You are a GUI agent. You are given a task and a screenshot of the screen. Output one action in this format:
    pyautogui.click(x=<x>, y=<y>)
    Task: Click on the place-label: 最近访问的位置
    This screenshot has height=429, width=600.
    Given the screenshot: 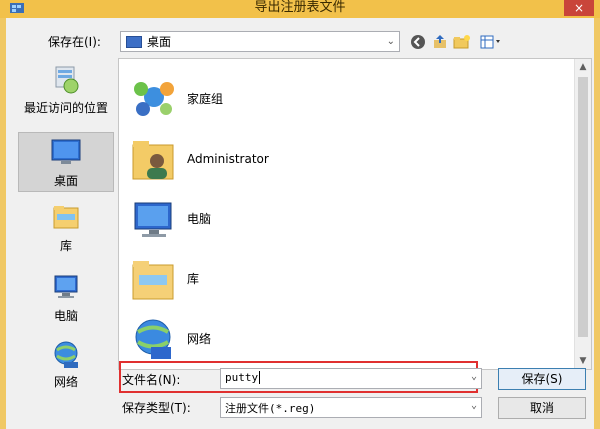 What is the action you would take?
    pyautogui.click(x=65, y=108)
    